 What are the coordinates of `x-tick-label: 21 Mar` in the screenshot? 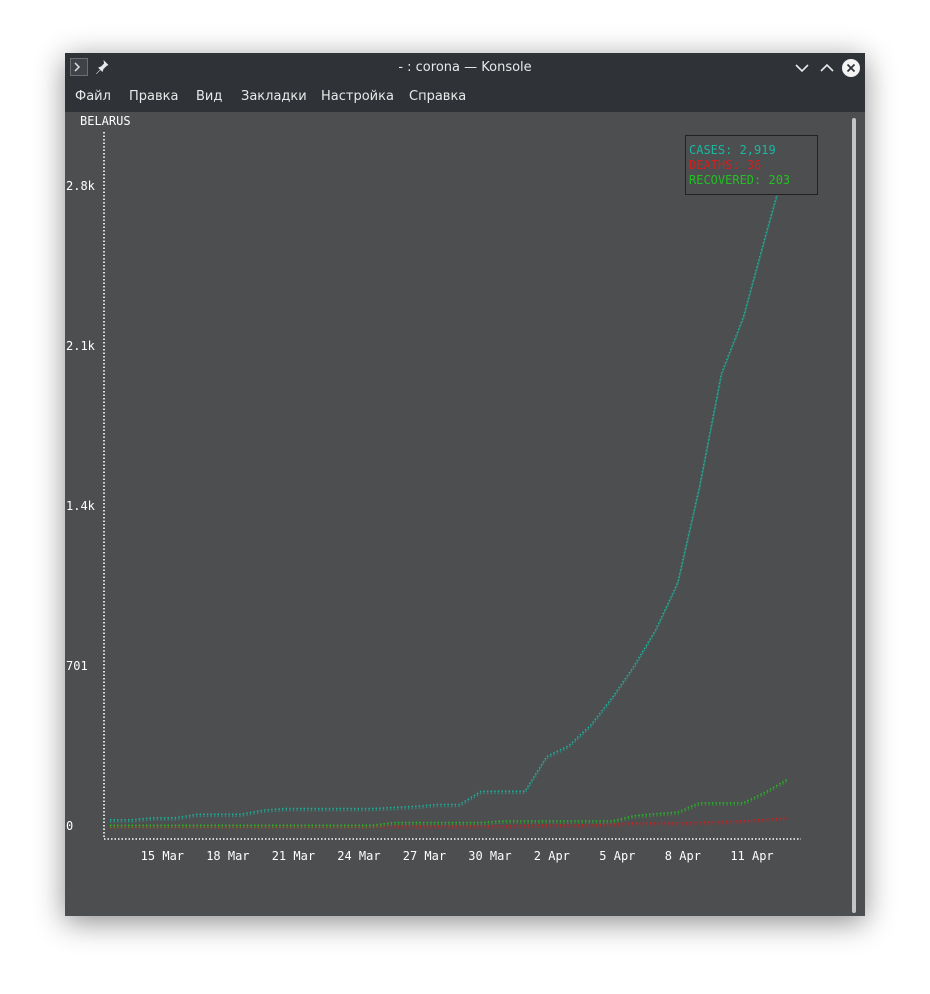 It's located at (293, 856).